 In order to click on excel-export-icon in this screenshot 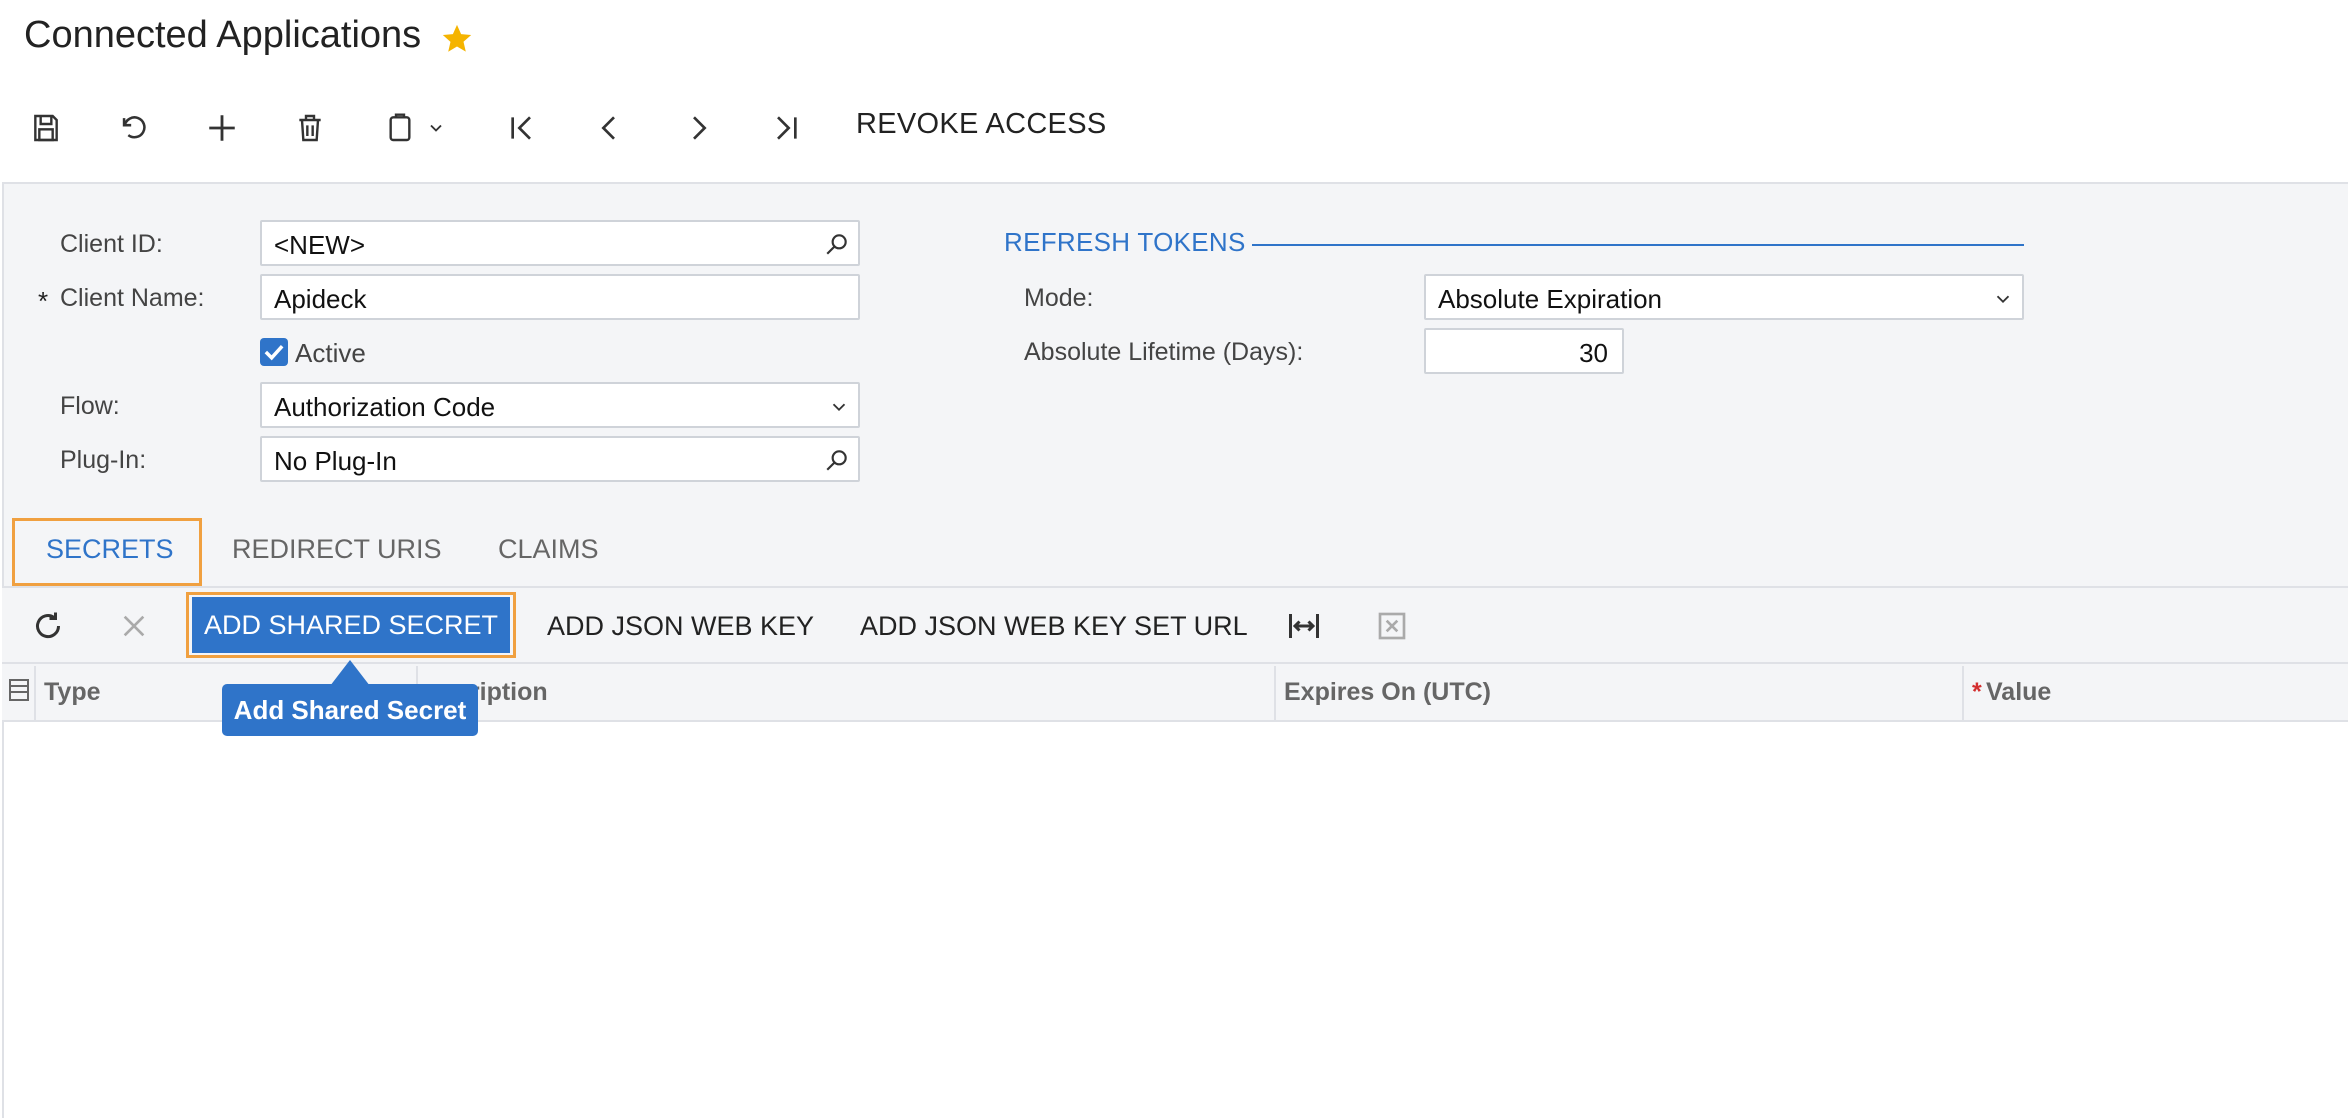, I will do `click(1392, 626)`.